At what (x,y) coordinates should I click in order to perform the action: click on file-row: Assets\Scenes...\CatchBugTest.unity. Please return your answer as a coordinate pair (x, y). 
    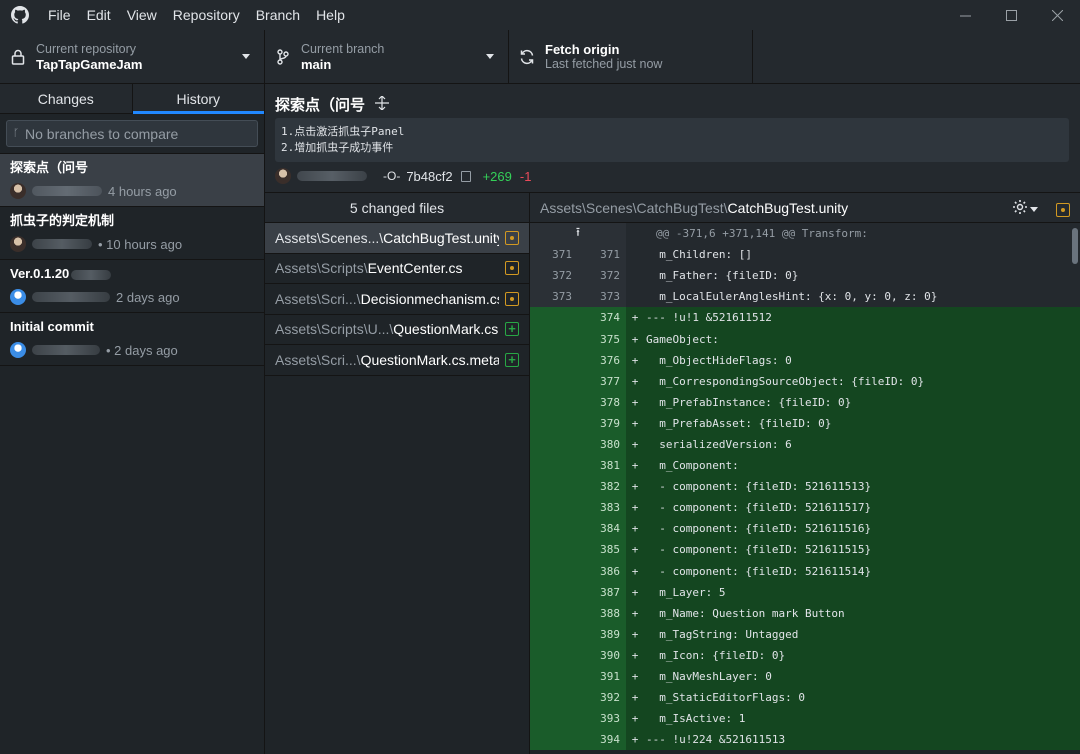
    Looking at the image, I should click on (397, 238).